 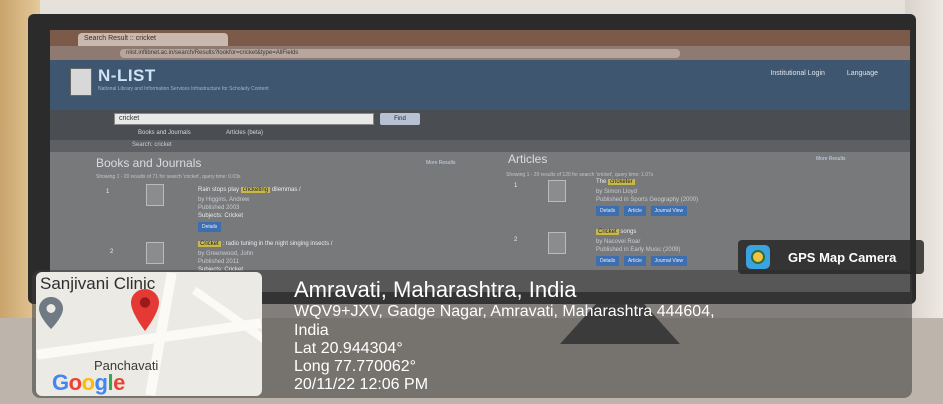 I want to click on book-result-number: 1, so click(x=108, y=192).